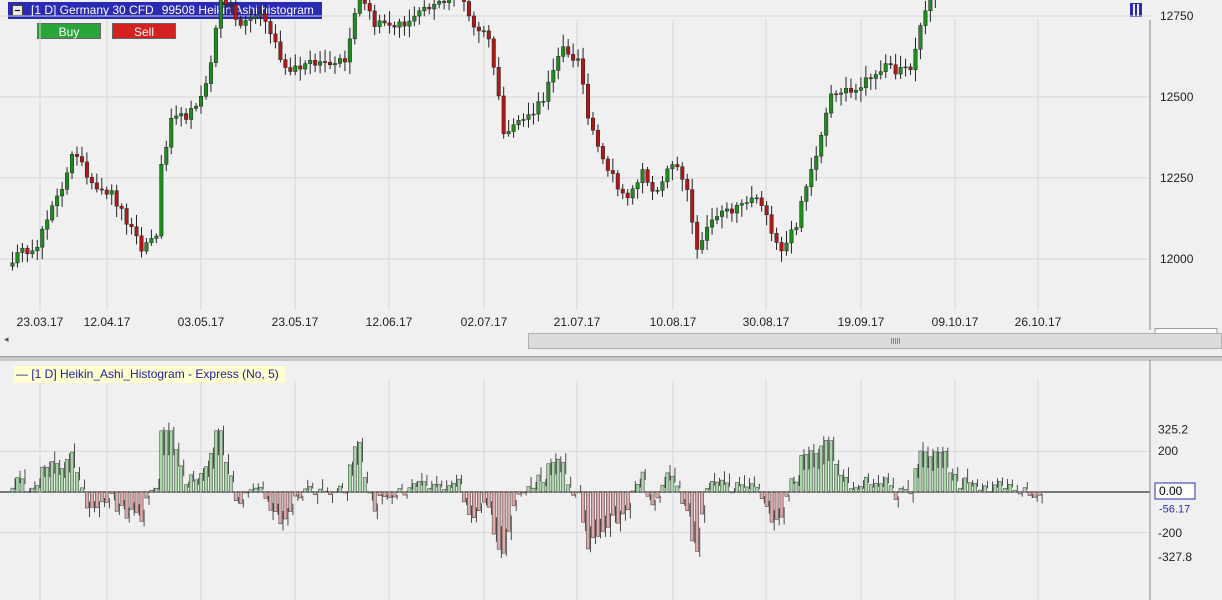 The height and width of the screenshot is (600, 1222). Describe the element at coordinates (1172, 480) in the screenshot. I see `histogram-axis: -200 200 325.2 -327.8 0.00 -56.17` at that location.